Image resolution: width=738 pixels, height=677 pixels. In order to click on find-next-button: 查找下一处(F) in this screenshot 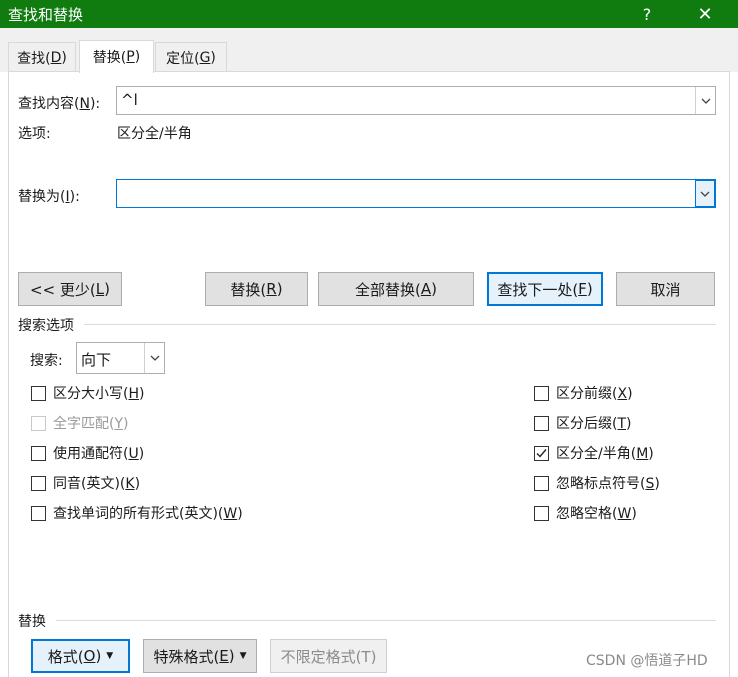, I will do `click(545, 289)`.